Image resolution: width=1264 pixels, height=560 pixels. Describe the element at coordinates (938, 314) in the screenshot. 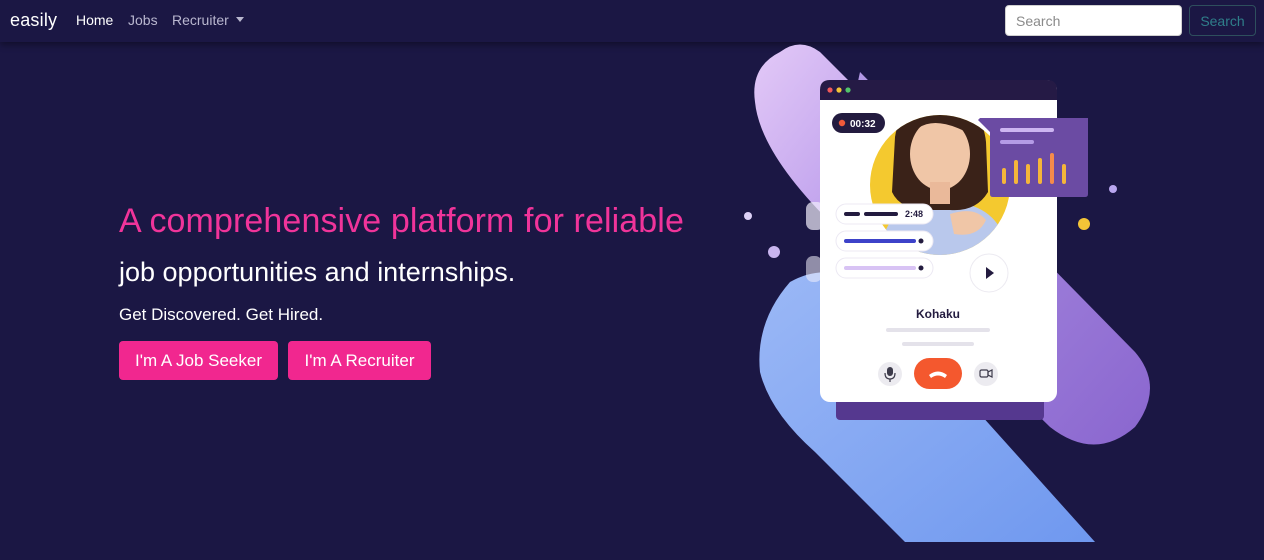

I see `caller-name: Kohaku` at that location.